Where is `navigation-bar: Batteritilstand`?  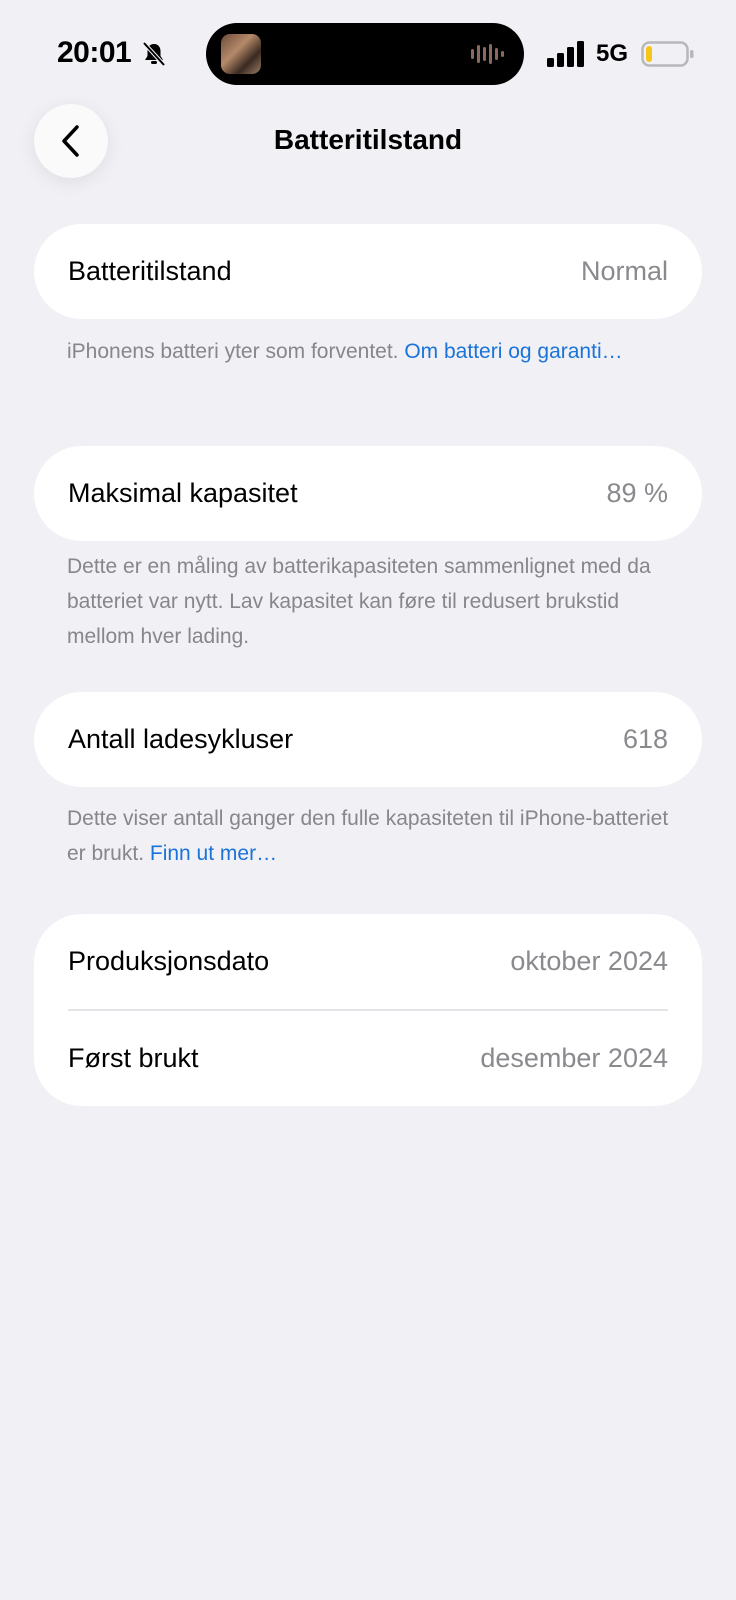
navigation-bar: Batteritilstand is located at coordinates (368, 141).